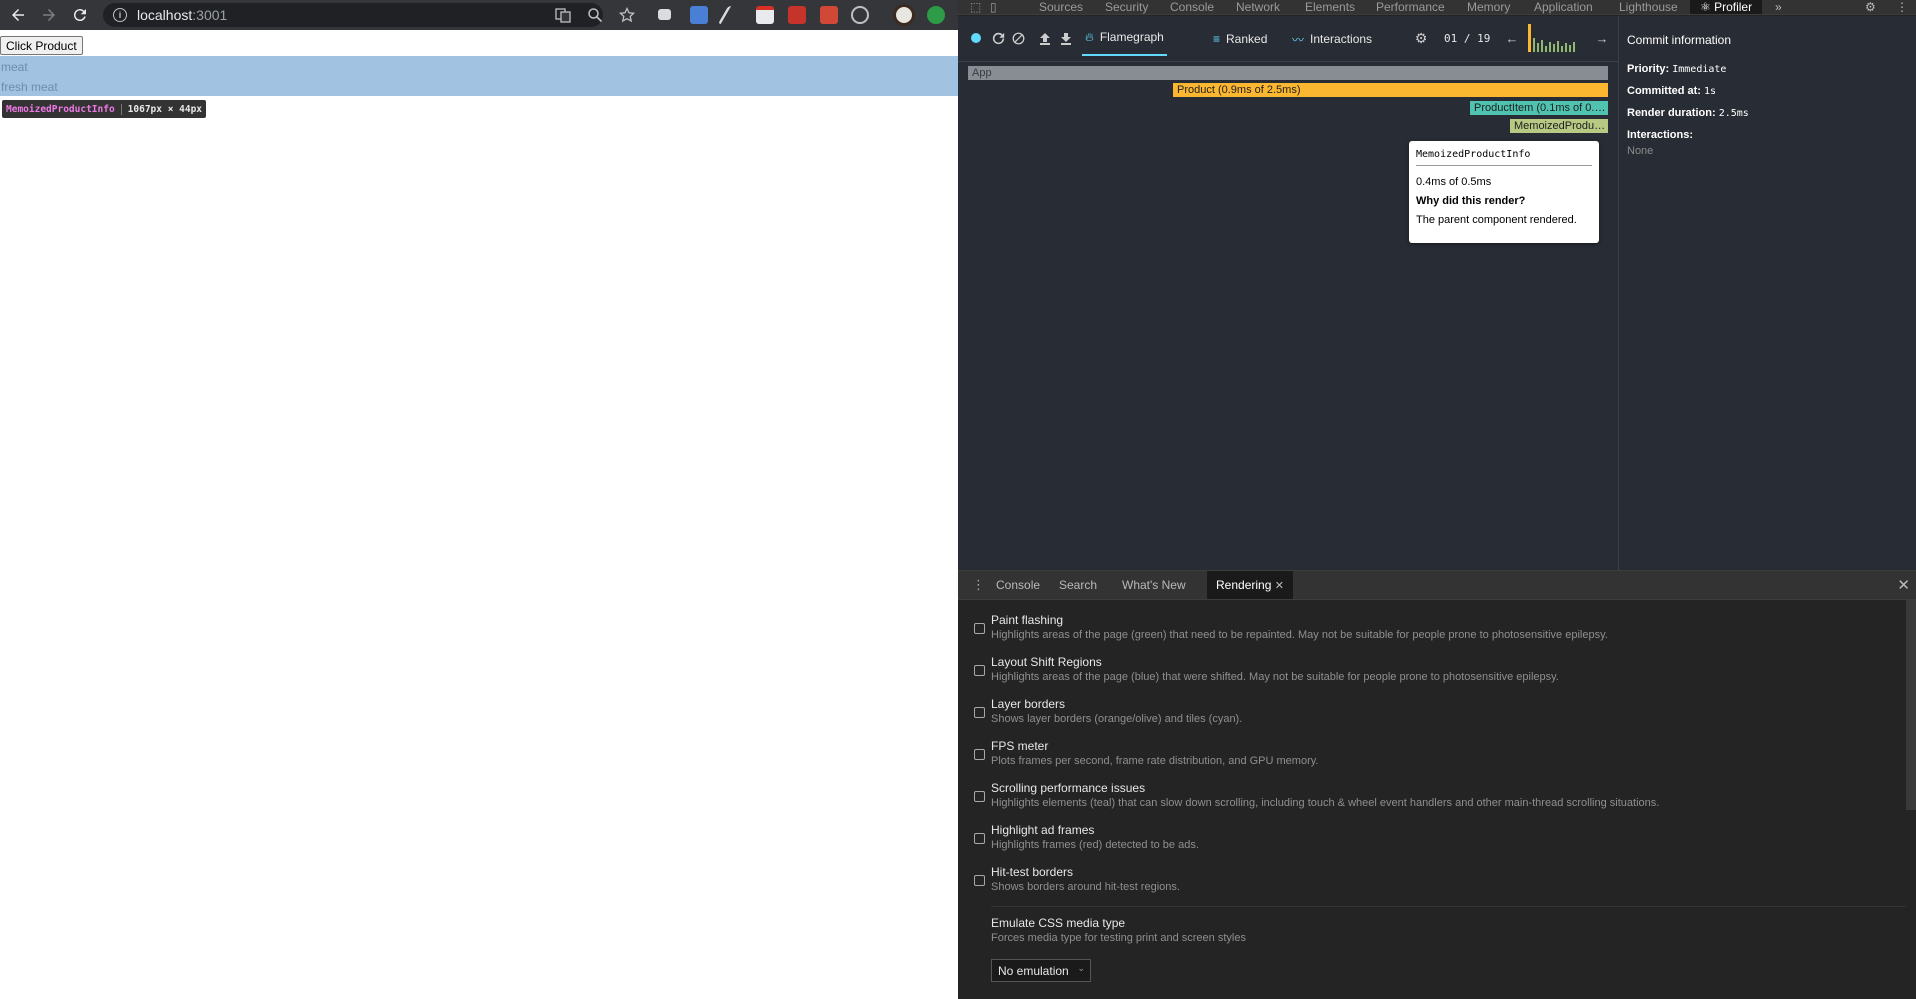  Describe the element at coordinates (1648, 69) in the screenshot. I see `priority-label: Priority:` at that location.